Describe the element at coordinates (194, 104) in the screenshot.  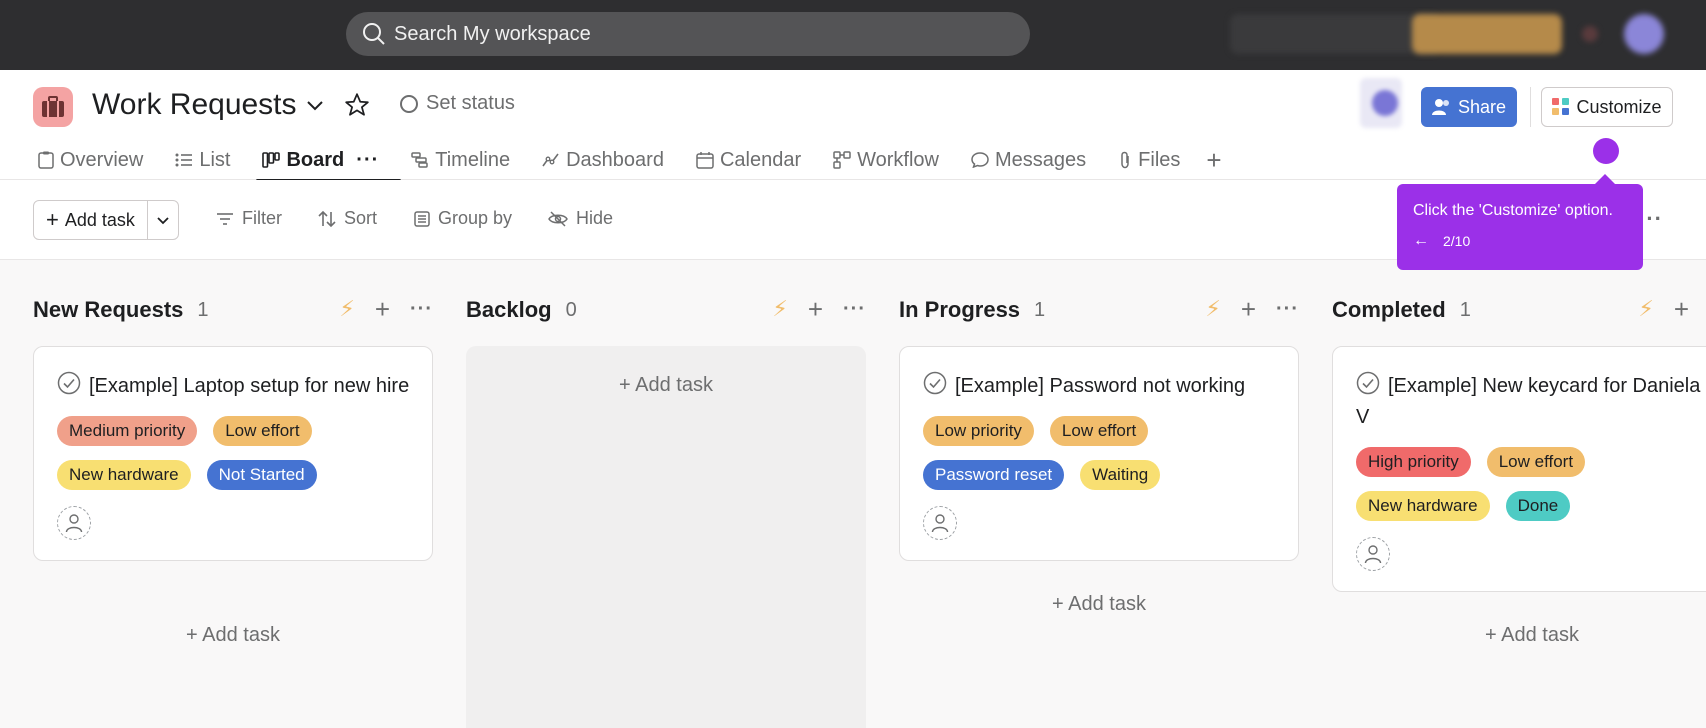
I see `page-title: Work Requests` at that location.